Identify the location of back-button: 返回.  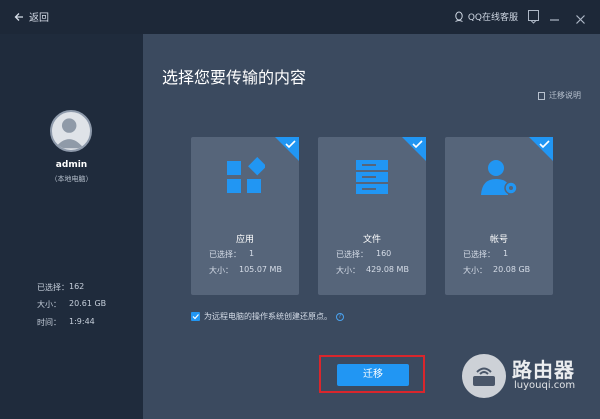
(31, 16).